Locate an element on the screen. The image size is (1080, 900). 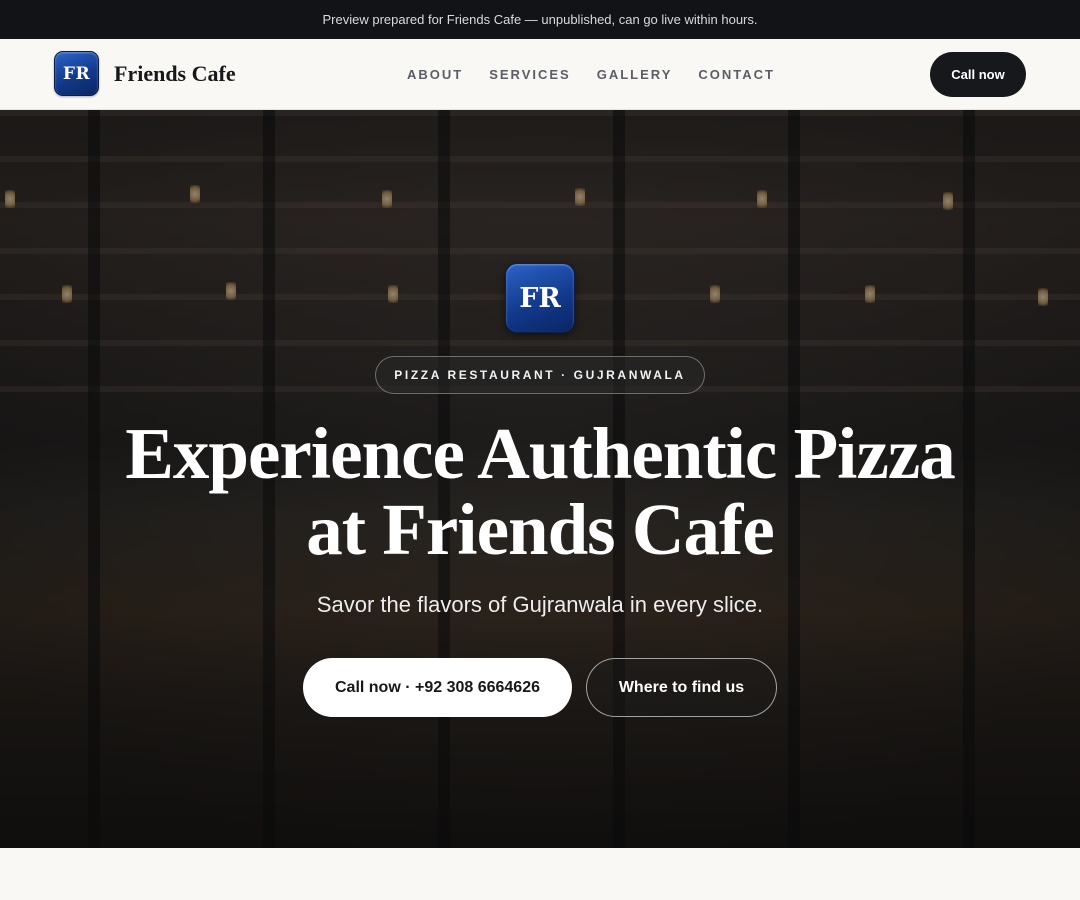
category-badge: PIZZA RESTAURANT · GUJRANWALA is located at coordinates (540, 375).